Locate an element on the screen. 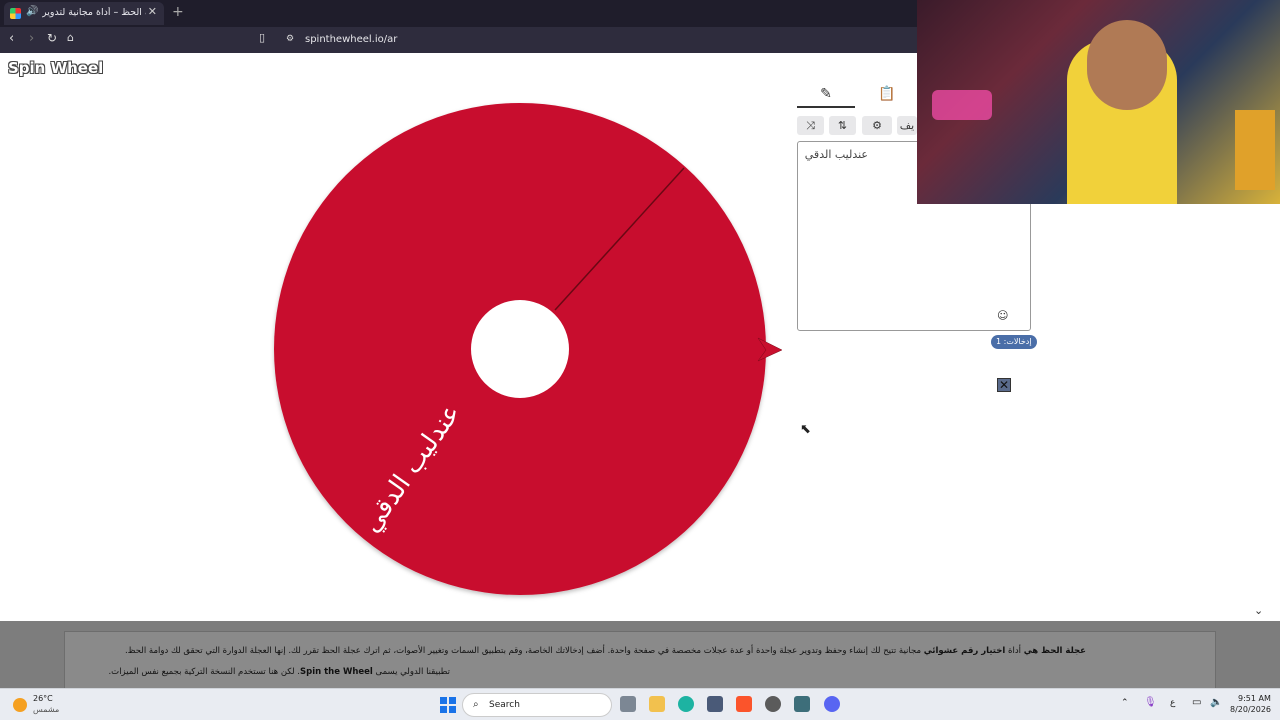  tab-results: 📋 is located at coordinates (887, 97).